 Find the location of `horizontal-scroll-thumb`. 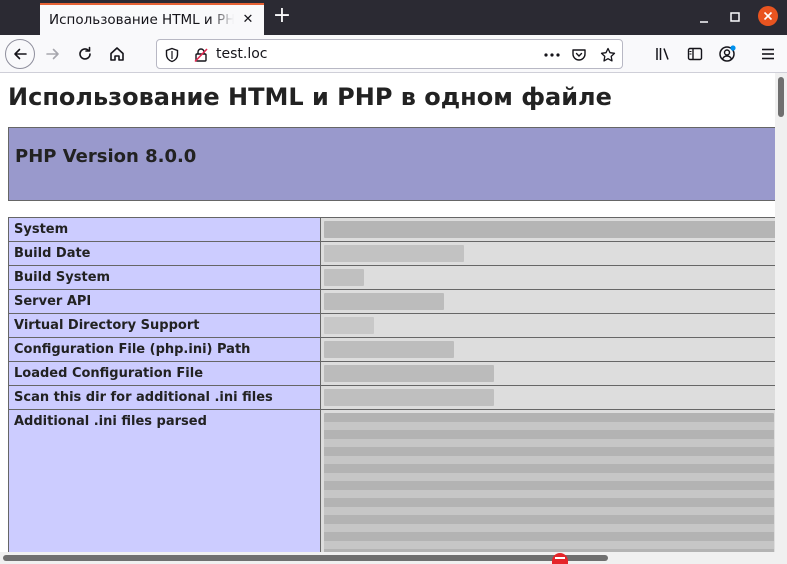

horizontal-scroll-thumb is located at coordinates (305, 558).